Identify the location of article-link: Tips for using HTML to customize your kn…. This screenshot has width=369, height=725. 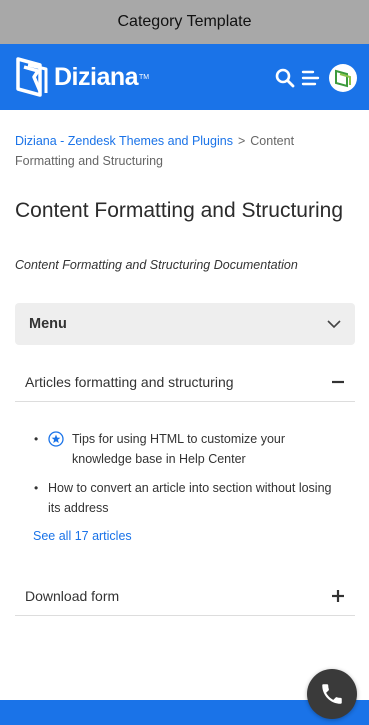
(178, 449).